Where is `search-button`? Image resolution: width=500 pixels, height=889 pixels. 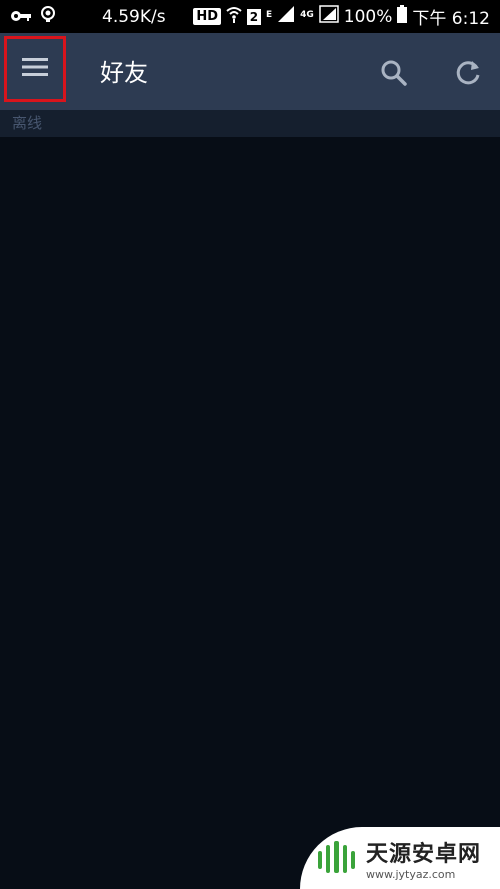
search-button is located at coordinates (394, 73).